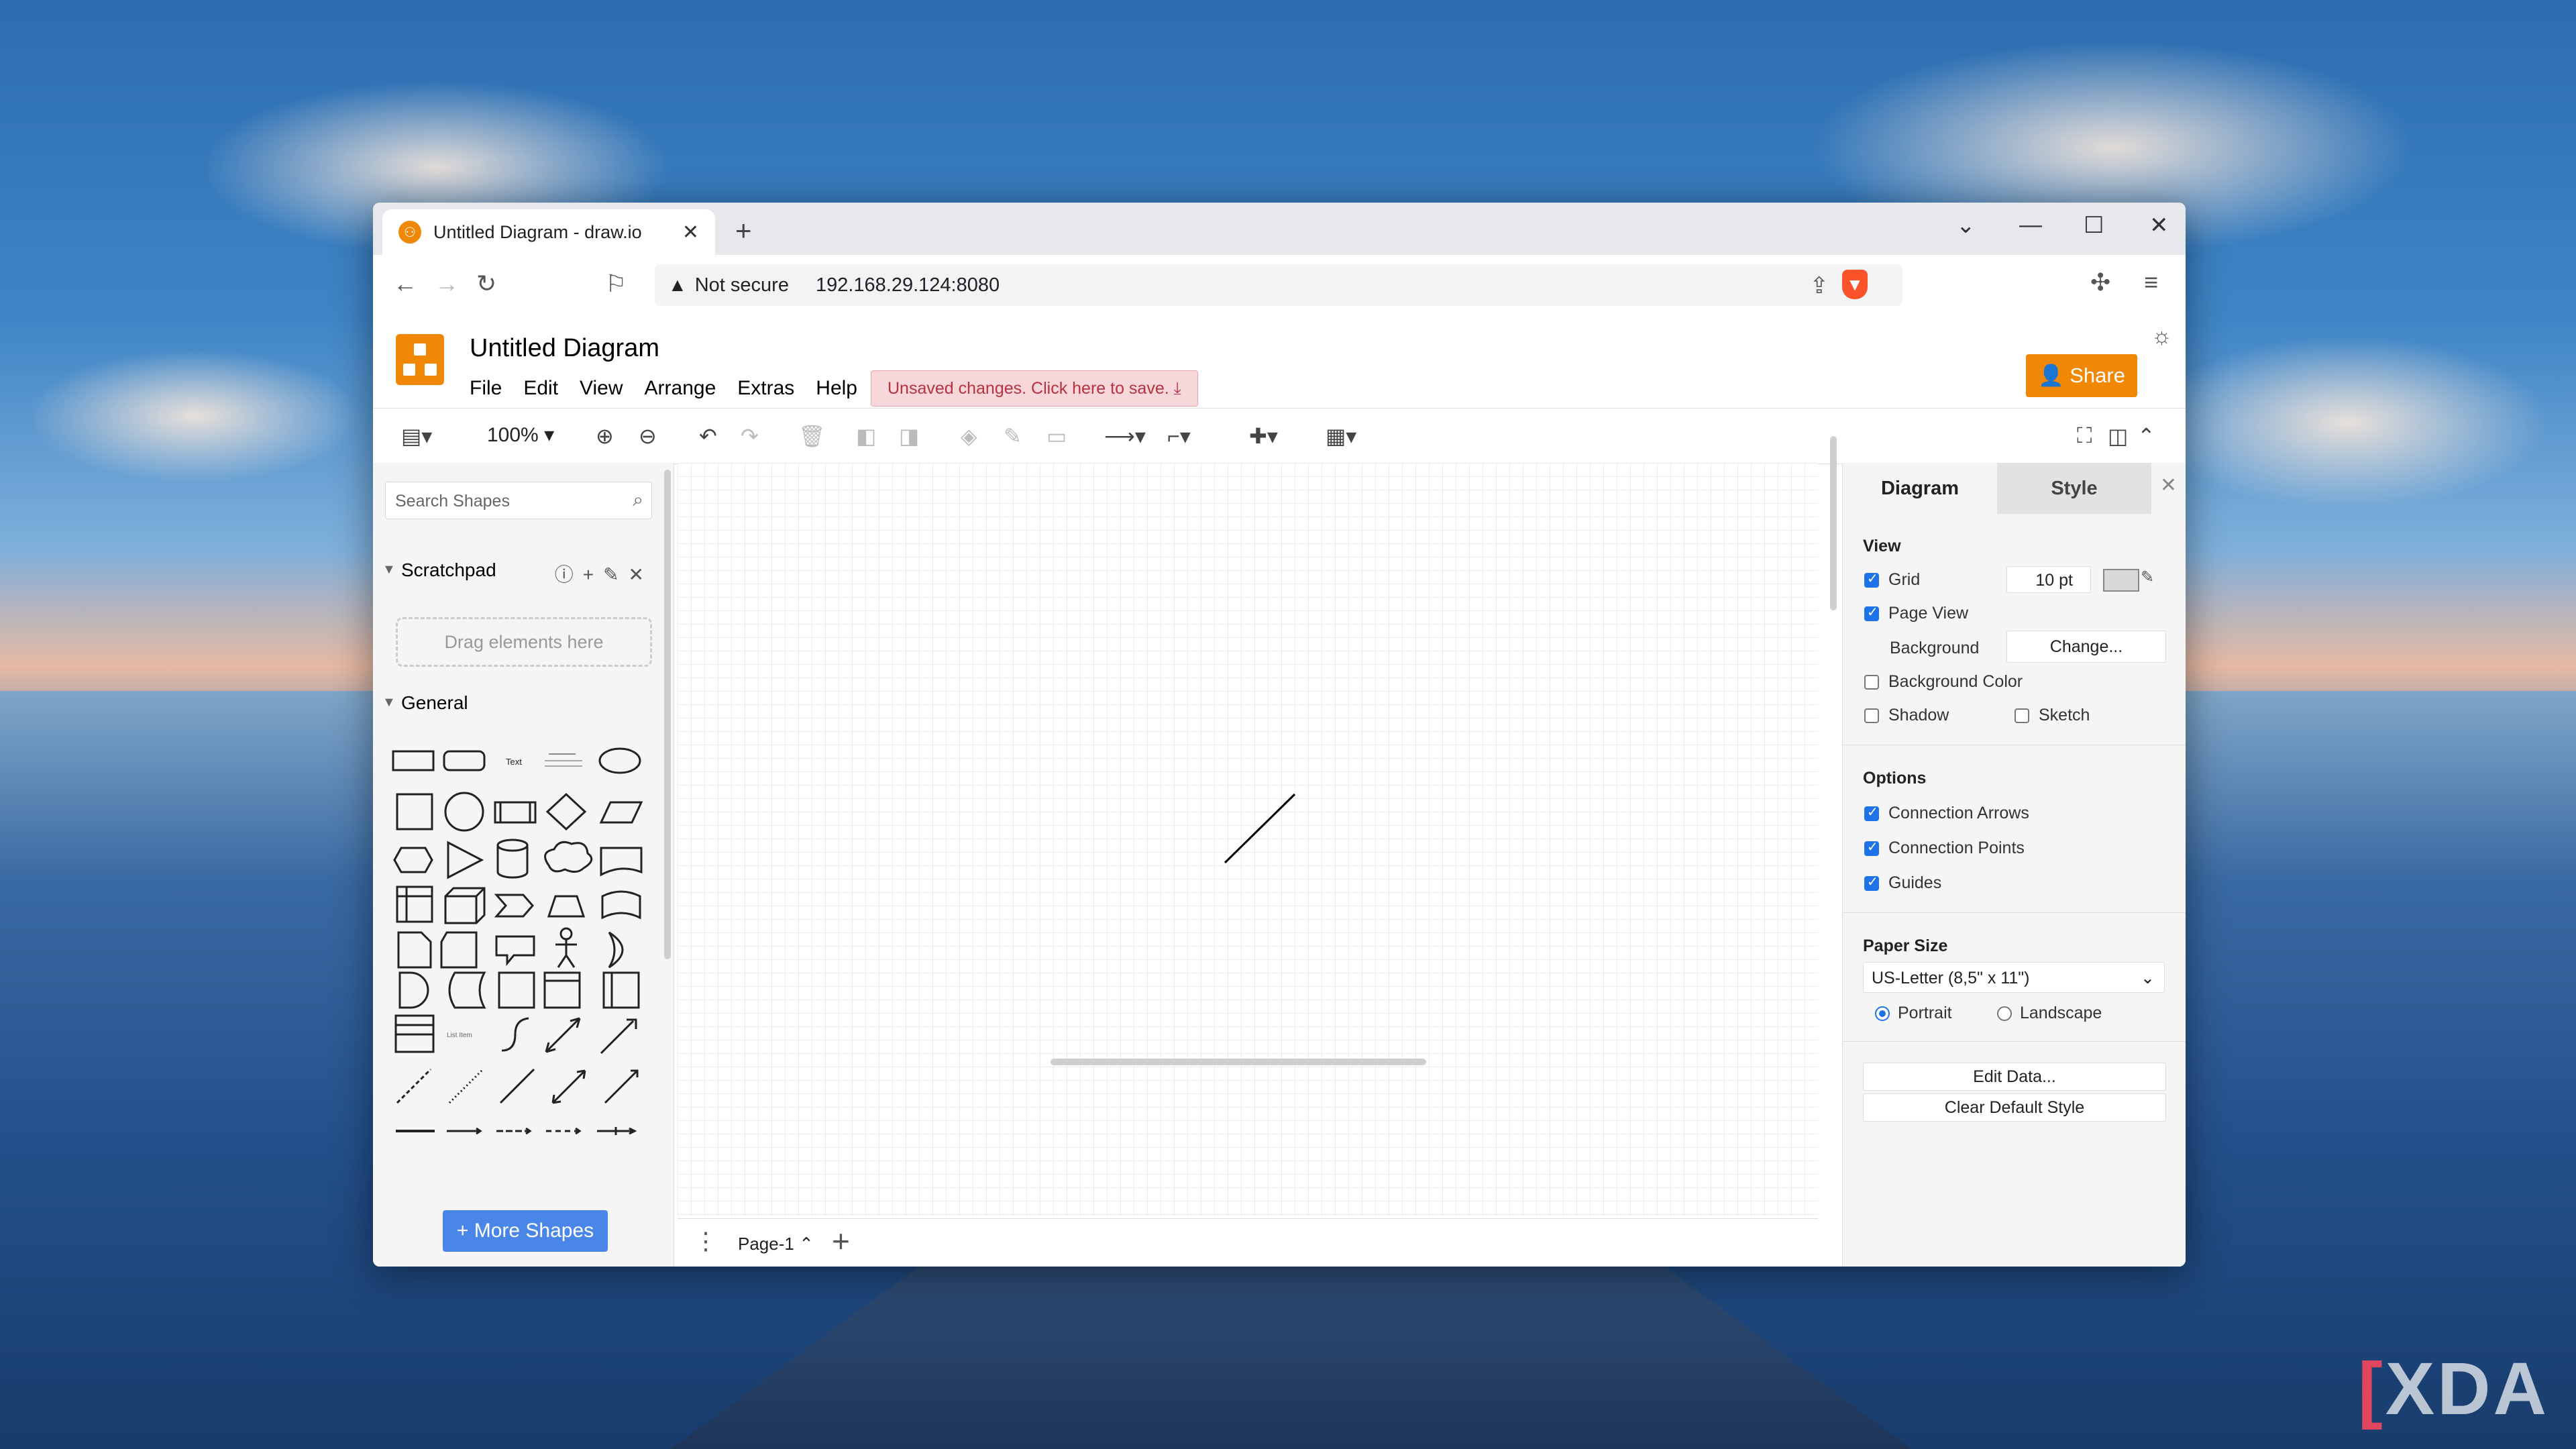  Describe the element at coordinates (1013, 436) in the screenshot. I see `line-color-icon: ✎` at that location.